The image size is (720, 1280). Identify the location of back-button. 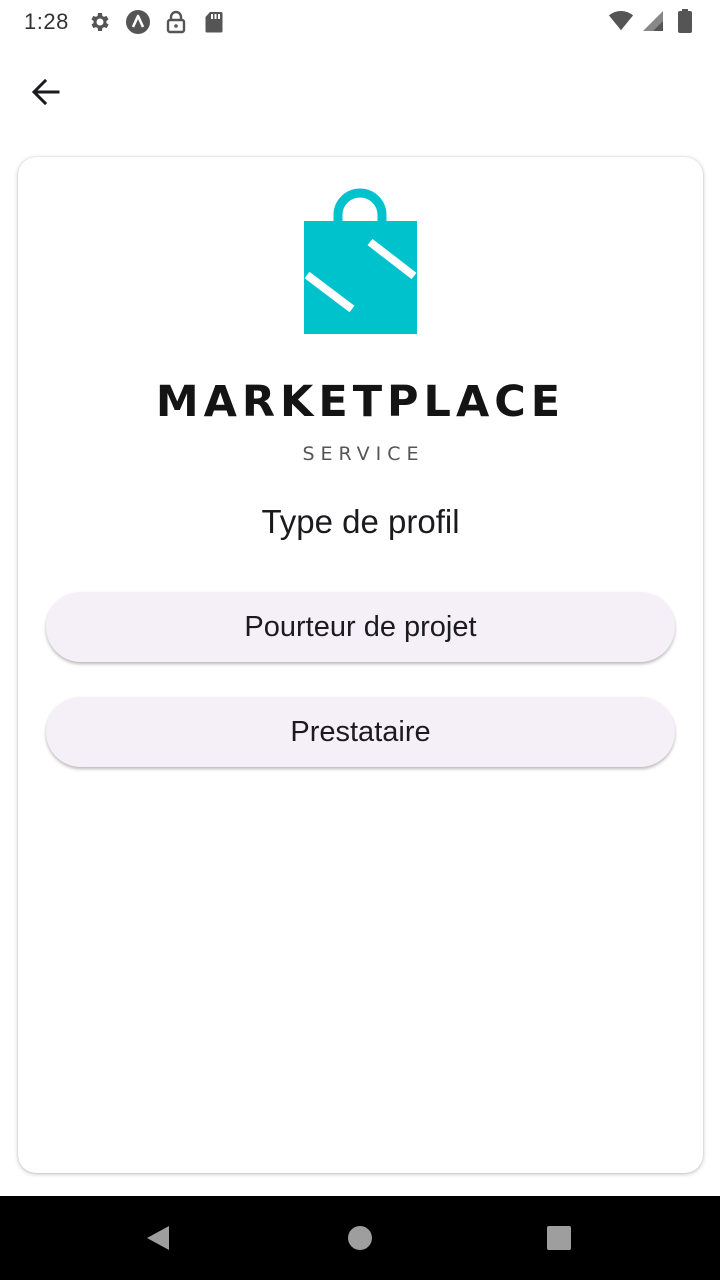
(46, 92).